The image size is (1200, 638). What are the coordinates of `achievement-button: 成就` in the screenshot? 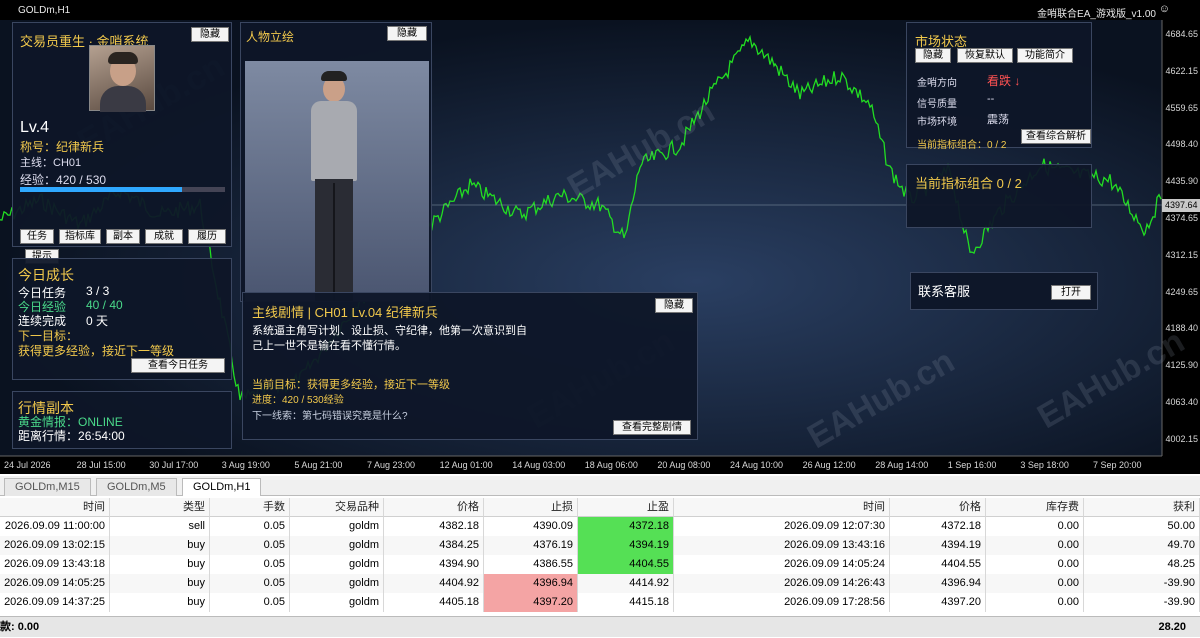 It's located at (164, 236).